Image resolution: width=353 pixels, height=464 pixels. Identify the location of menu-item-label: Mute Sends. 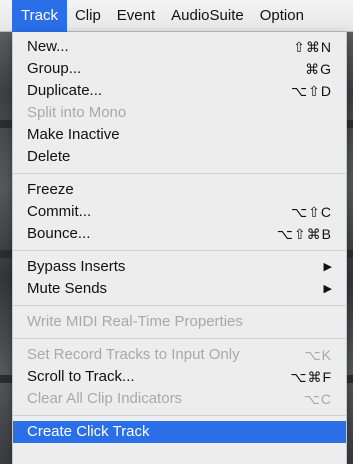
(67, 288).